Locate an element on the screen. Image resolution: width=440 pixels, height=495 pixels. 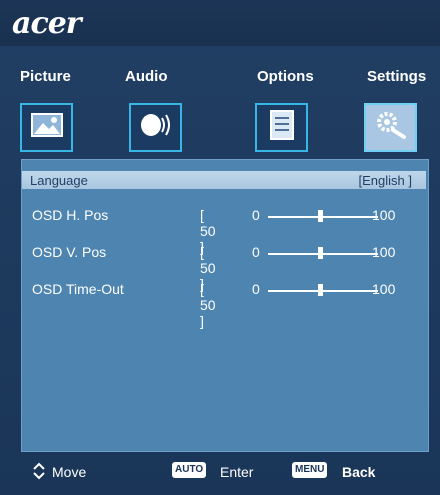
osd-h-pos-slider-track is located at coordinates (323, 217).